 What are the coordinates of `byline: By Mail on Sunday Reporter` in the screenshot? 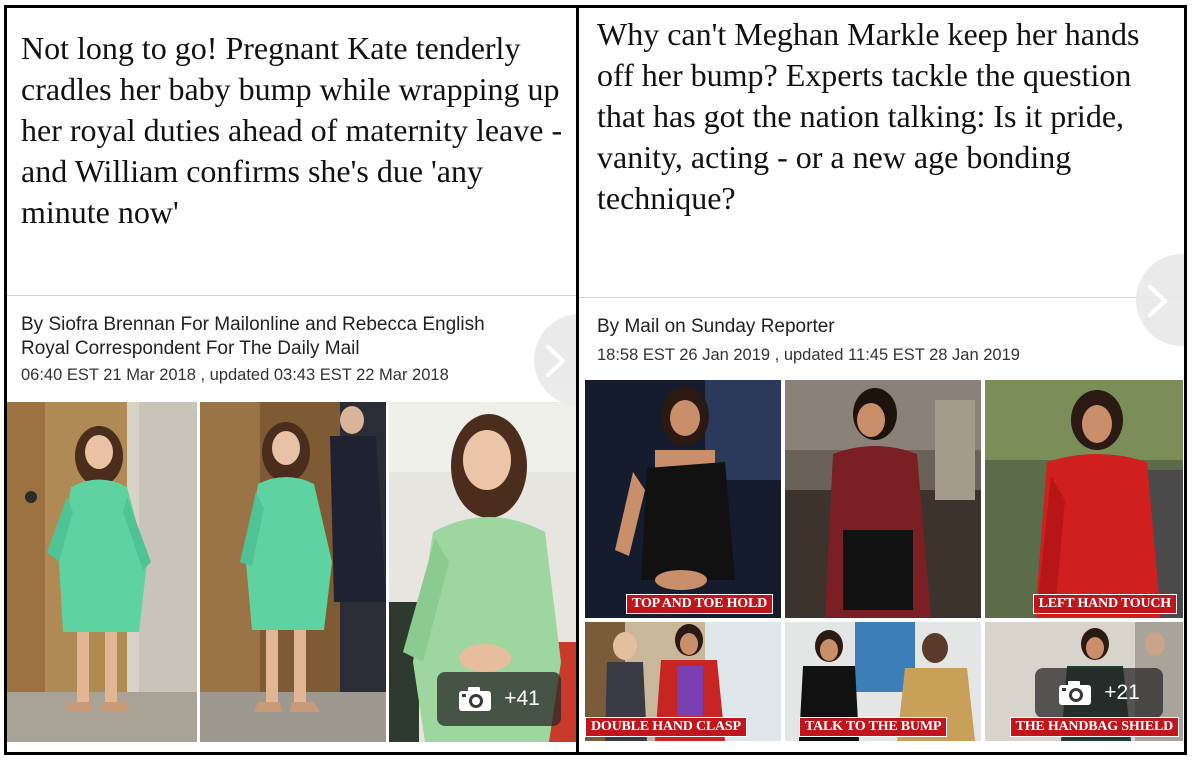 It's located at (716, 326).